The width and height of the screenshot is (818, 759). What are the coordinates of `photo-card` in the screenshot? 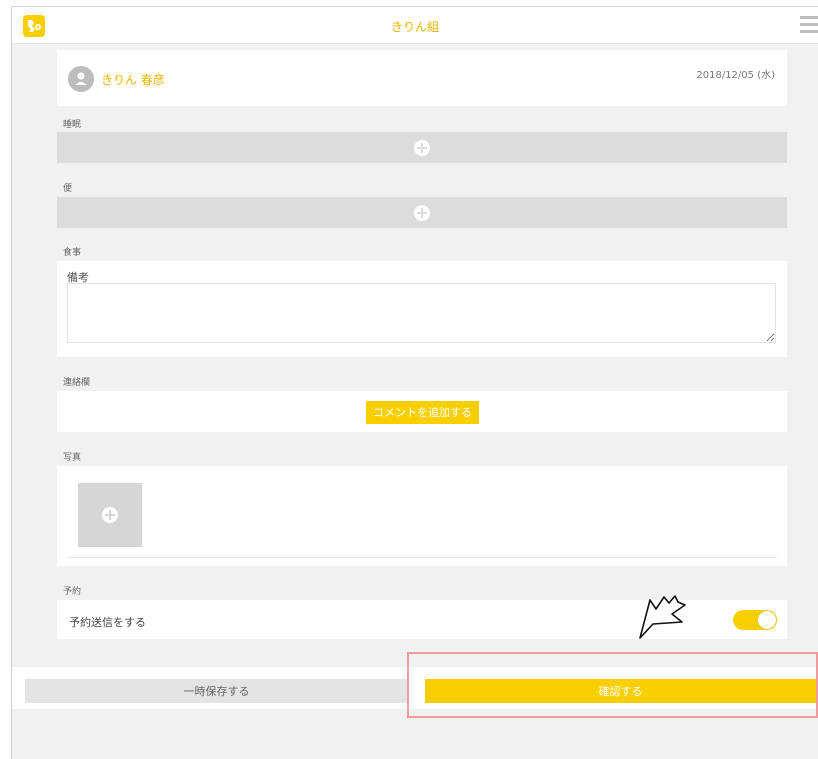 It's located at (422, 516).